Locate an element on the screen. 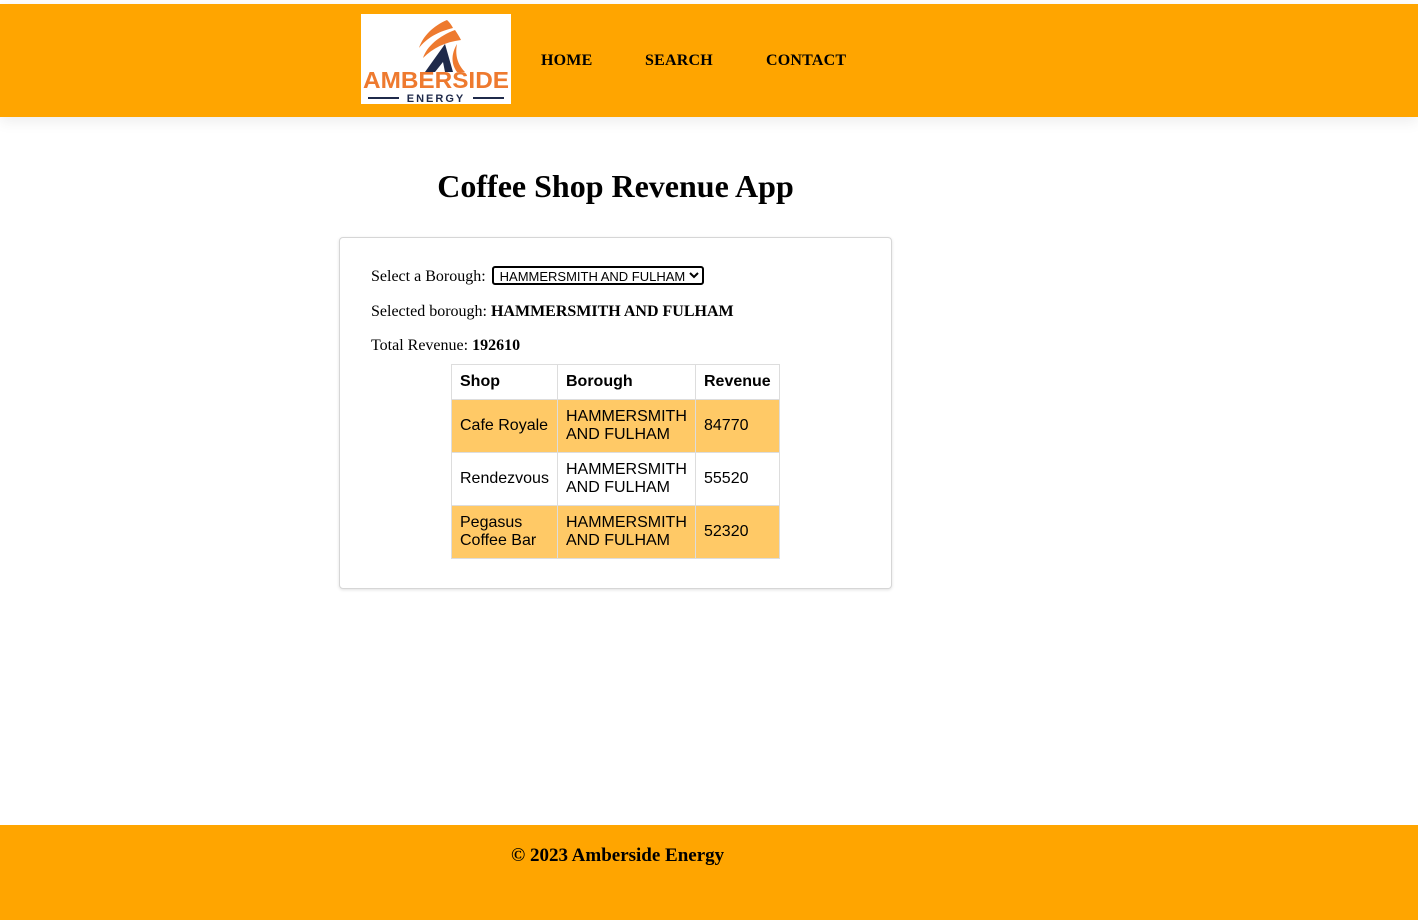  column-header-borough: Borough is located at coordinates (626, 382).